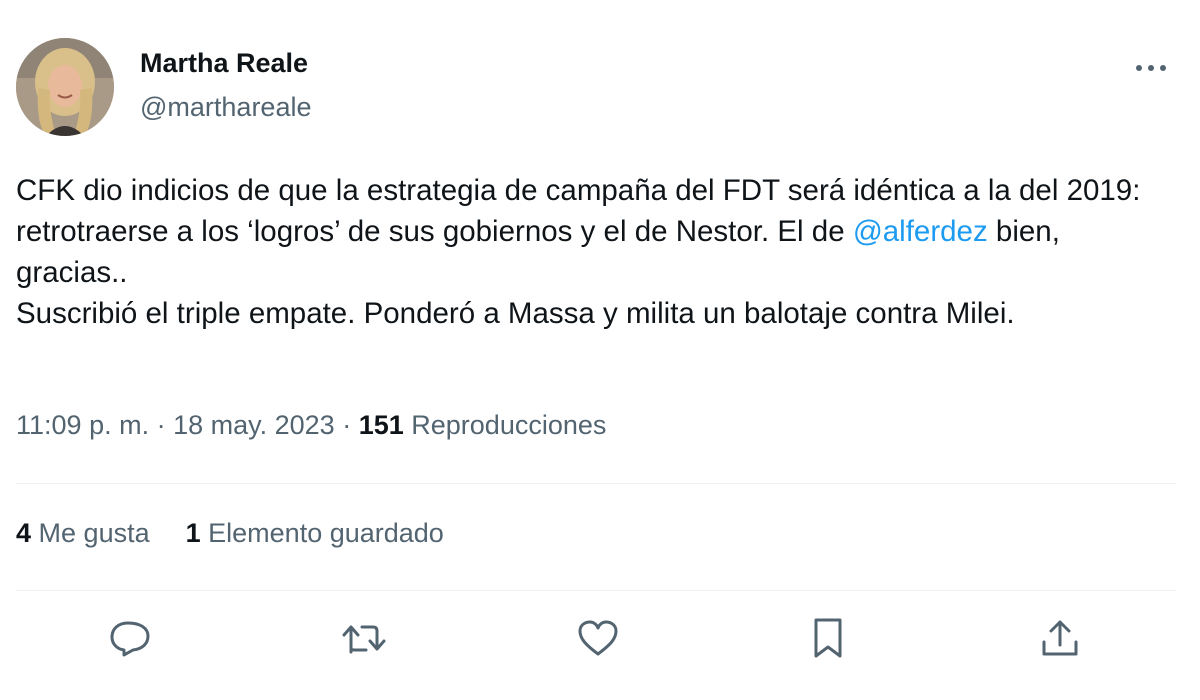 The width and height of the screenshot is (1200, 700). I want to click on like-button, so click(598, 638).